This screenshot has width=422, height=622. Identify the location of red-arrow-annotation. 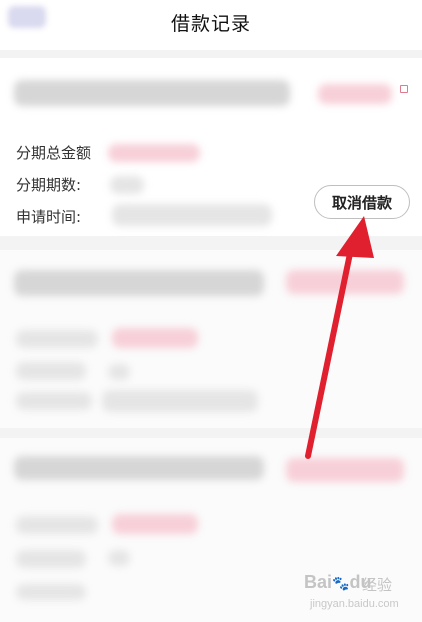
(339, 337).